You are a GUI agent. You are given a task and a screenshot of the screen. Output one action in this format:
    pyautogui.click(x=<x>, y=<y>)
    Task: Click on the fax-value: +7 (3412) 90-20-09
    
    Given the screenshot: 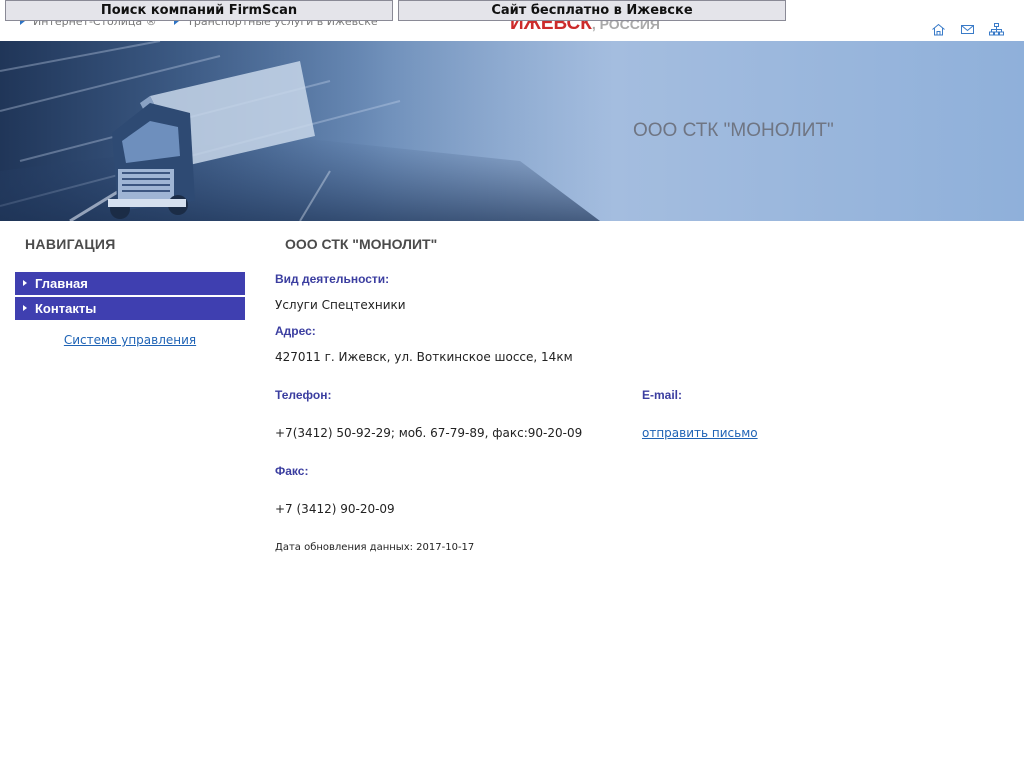 What is the action you would take?
    pyautogui.click(x=335, y=509)
    